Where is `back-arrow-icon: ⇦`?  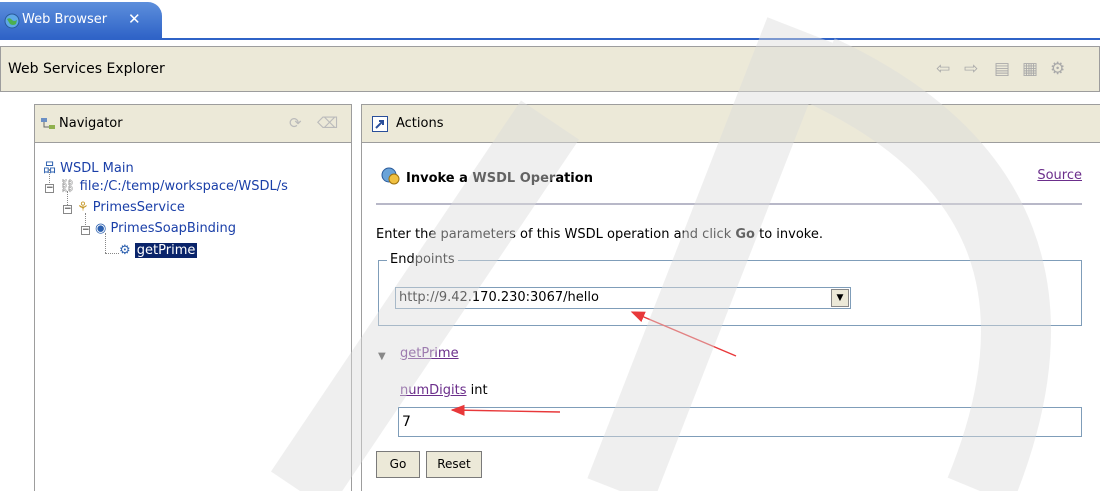
back-arrow-icon: ⇦ is located at coordinates (943, 69).